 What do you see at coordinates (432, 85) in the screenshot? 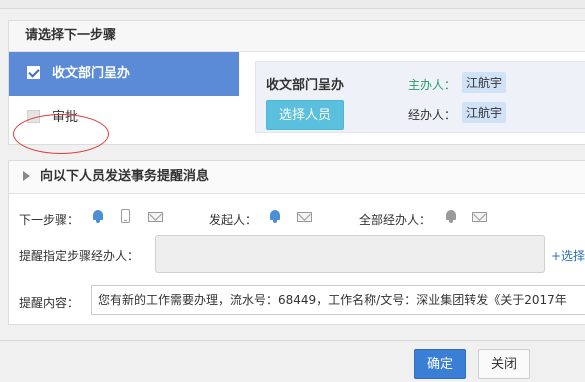
I see `host-label: 主办人：` at bounding box center [432, 85].